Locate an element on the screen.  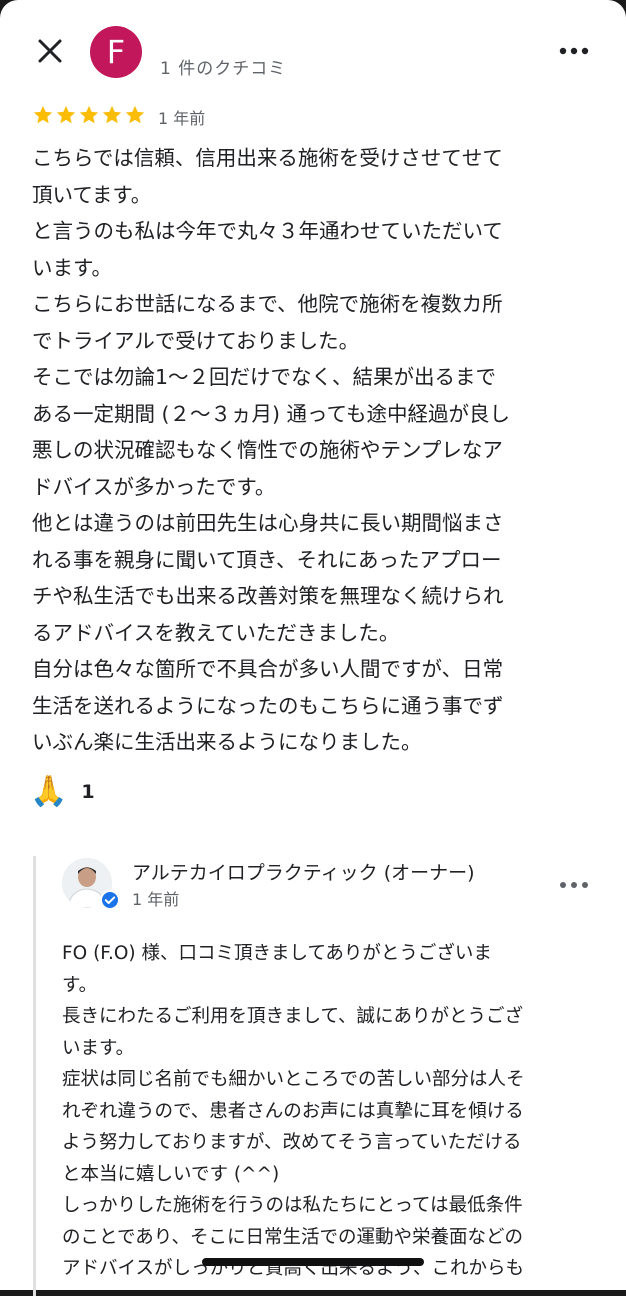
more-options-button is located at coordinates (574, 51).